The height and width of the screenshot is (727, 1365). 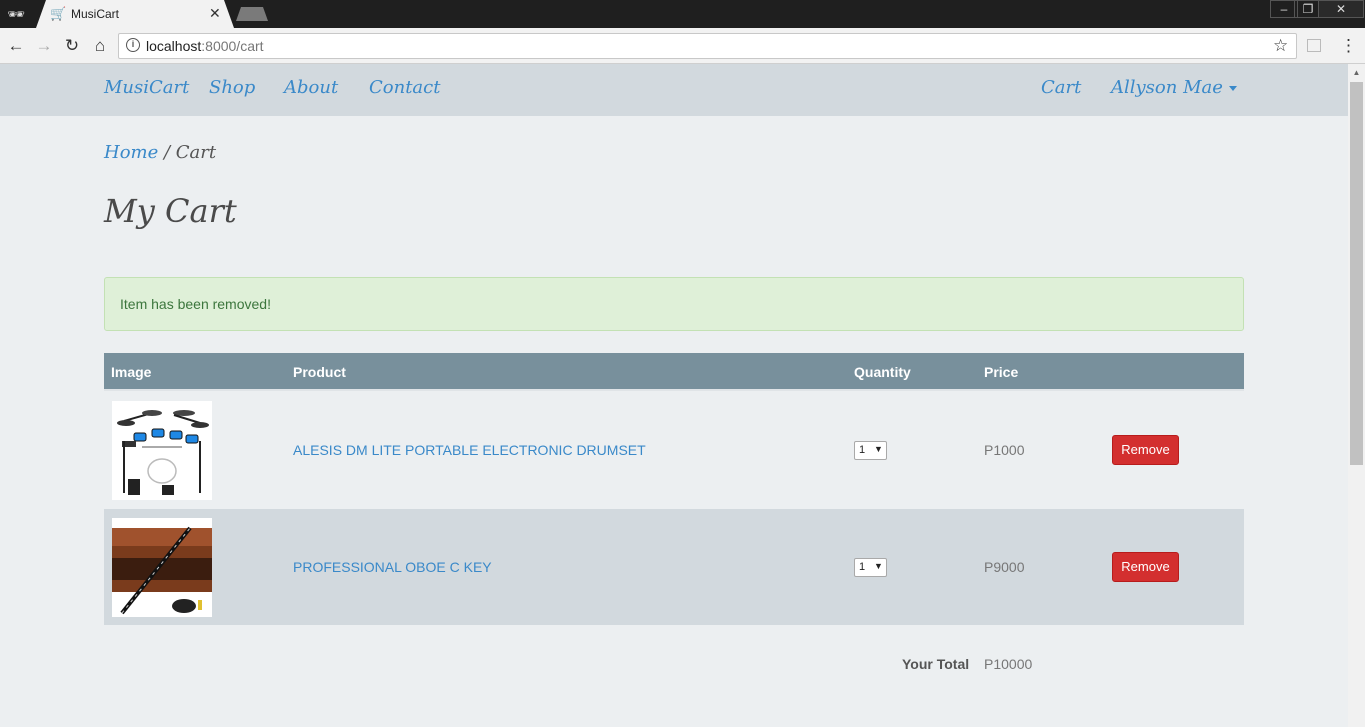 What do you see at coordinates (100, 46) in the screenshot?
I see `home-icon: ⌂` at bounding box center [100, 46].